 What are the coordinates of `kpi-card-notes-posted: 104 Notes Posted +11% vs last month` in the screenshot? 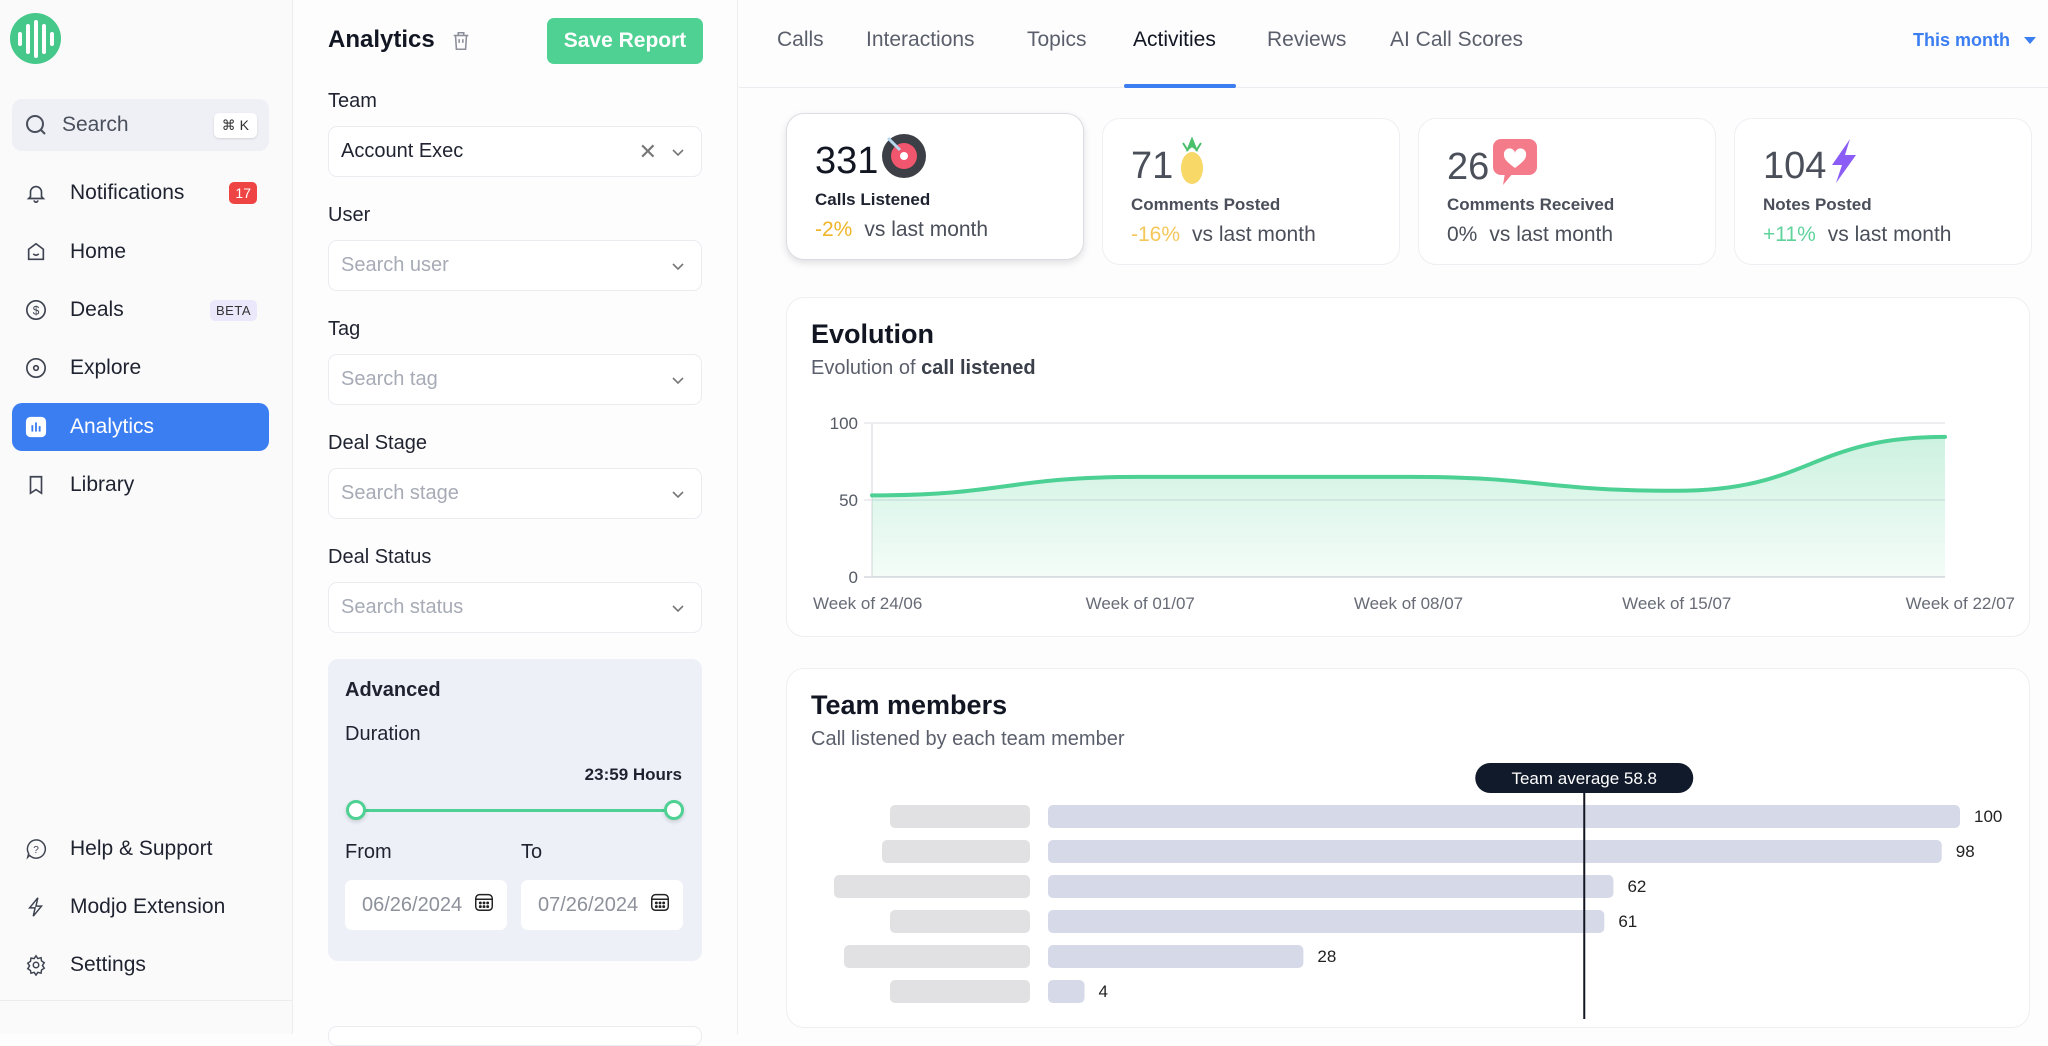 It's located at (1883, 191).